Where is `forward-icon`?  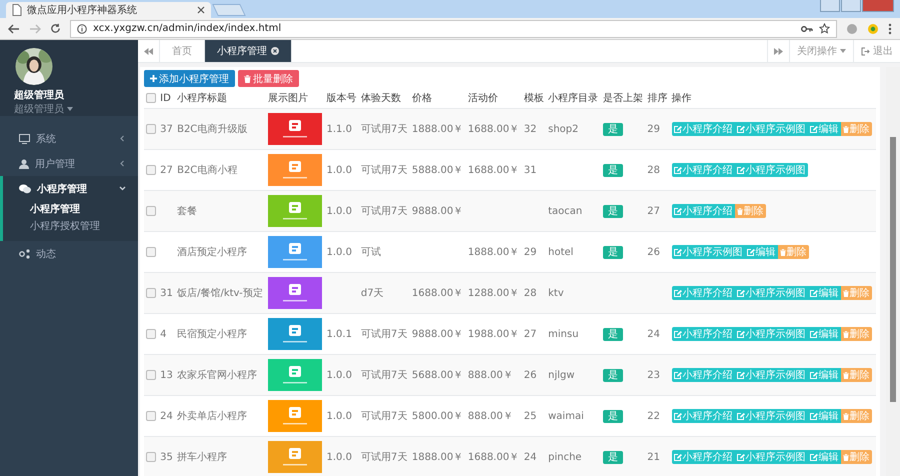
forward-icon is located at coordinates (35, 29).